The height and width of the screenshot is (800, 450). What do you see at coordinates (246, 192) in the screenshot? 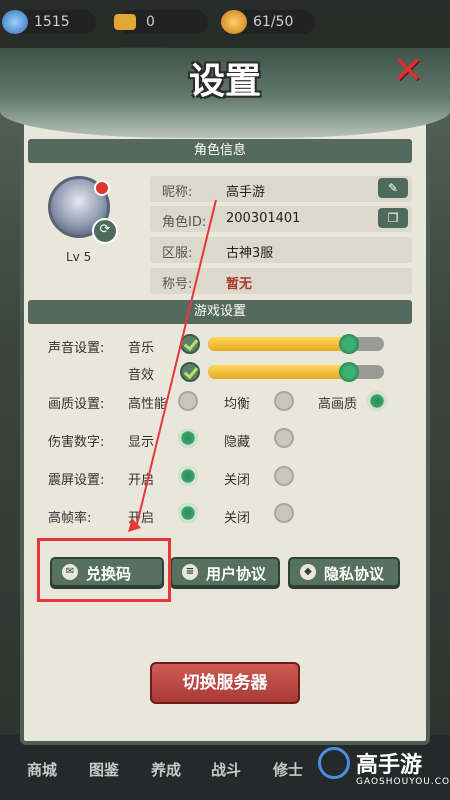
I see `nickname-value: 高手游` at bounding box center [246, 192].